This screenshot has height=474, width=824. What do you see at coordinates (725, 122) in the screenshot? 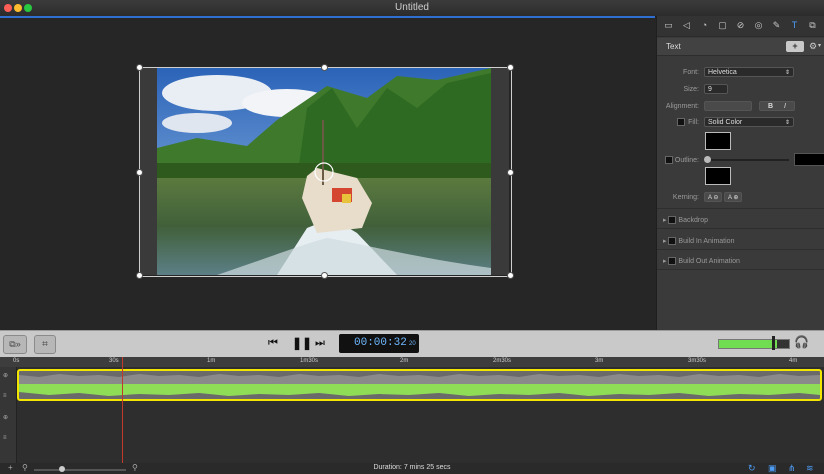
I see `fill-value: Solid Color` at bounding box center [725, 122].